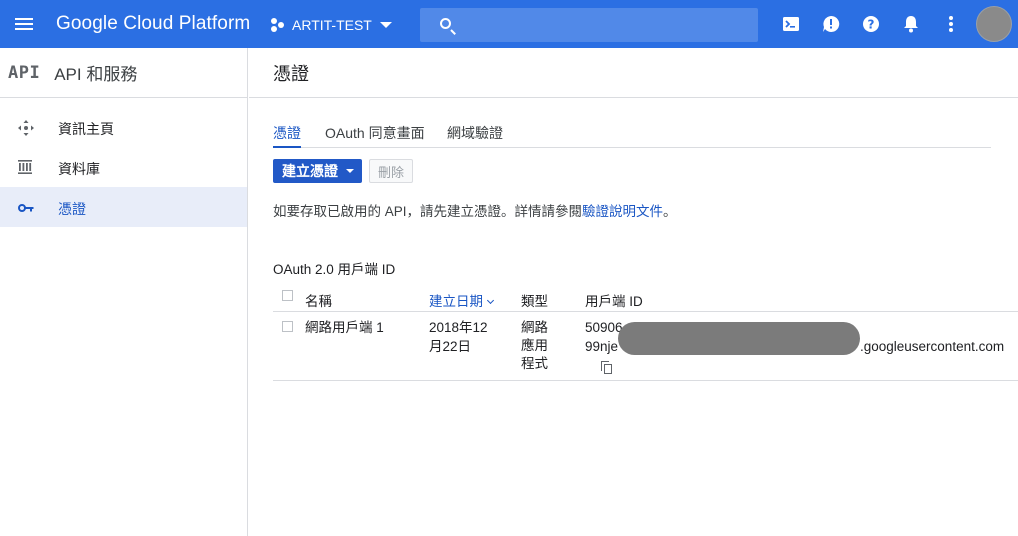  Describe the element at coordinates (670, 211) in the screenshot. I see `info-suffix: 。` at that location.